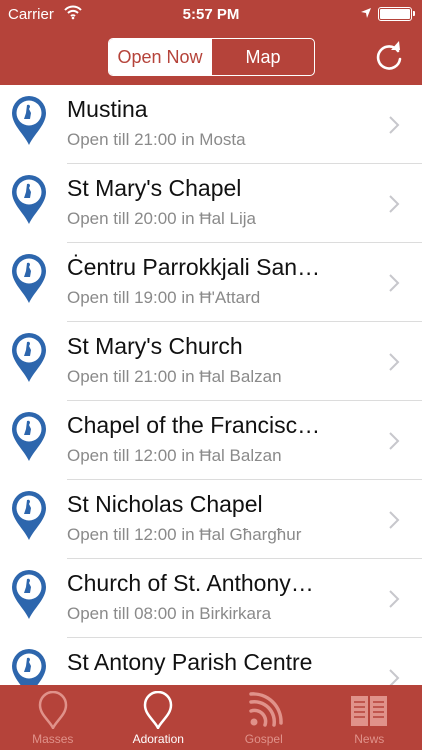  I want to click on place-hours: Open till 12:00 in Ħal Għargħur, so click(184, 534).